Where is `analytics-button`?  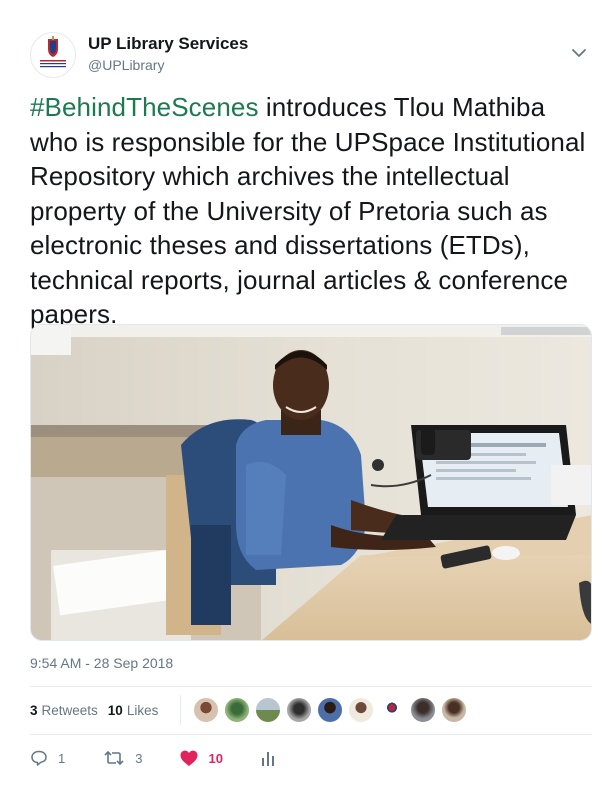 analytics-button is located at coordinates (273, 758).